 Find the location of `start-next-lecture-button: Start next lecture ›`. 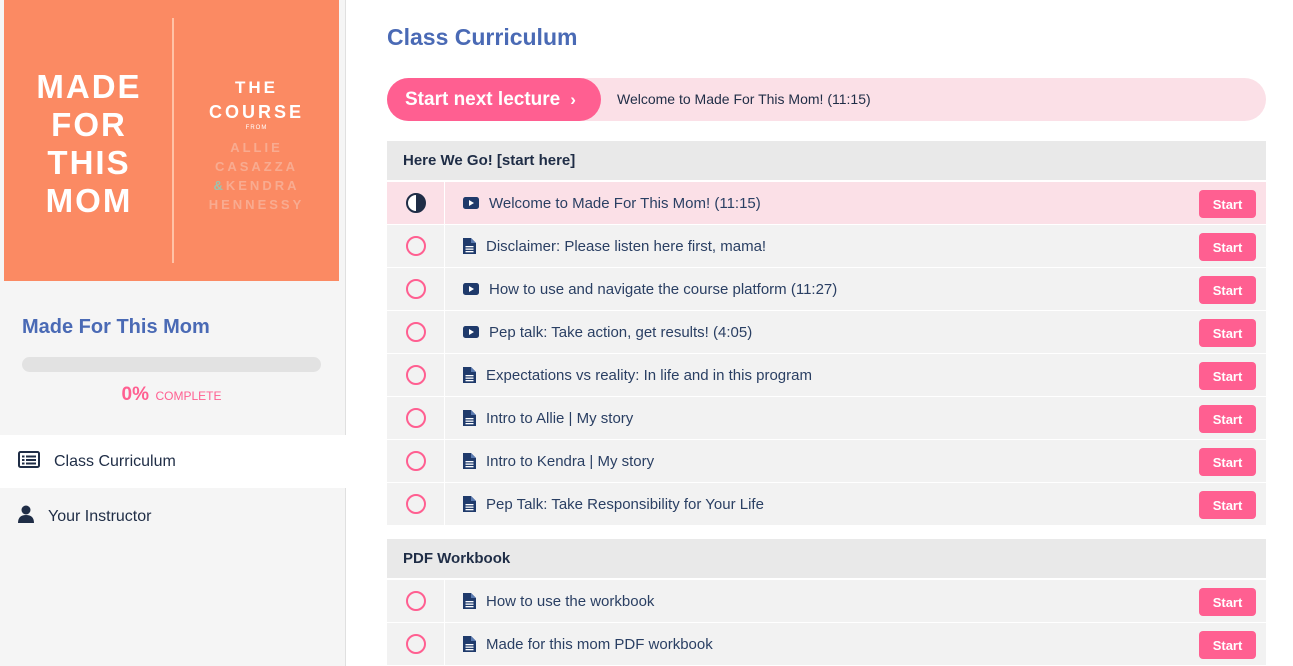

start-next-lecture-button: Start next lecture › is located at coordinates (494, 99).